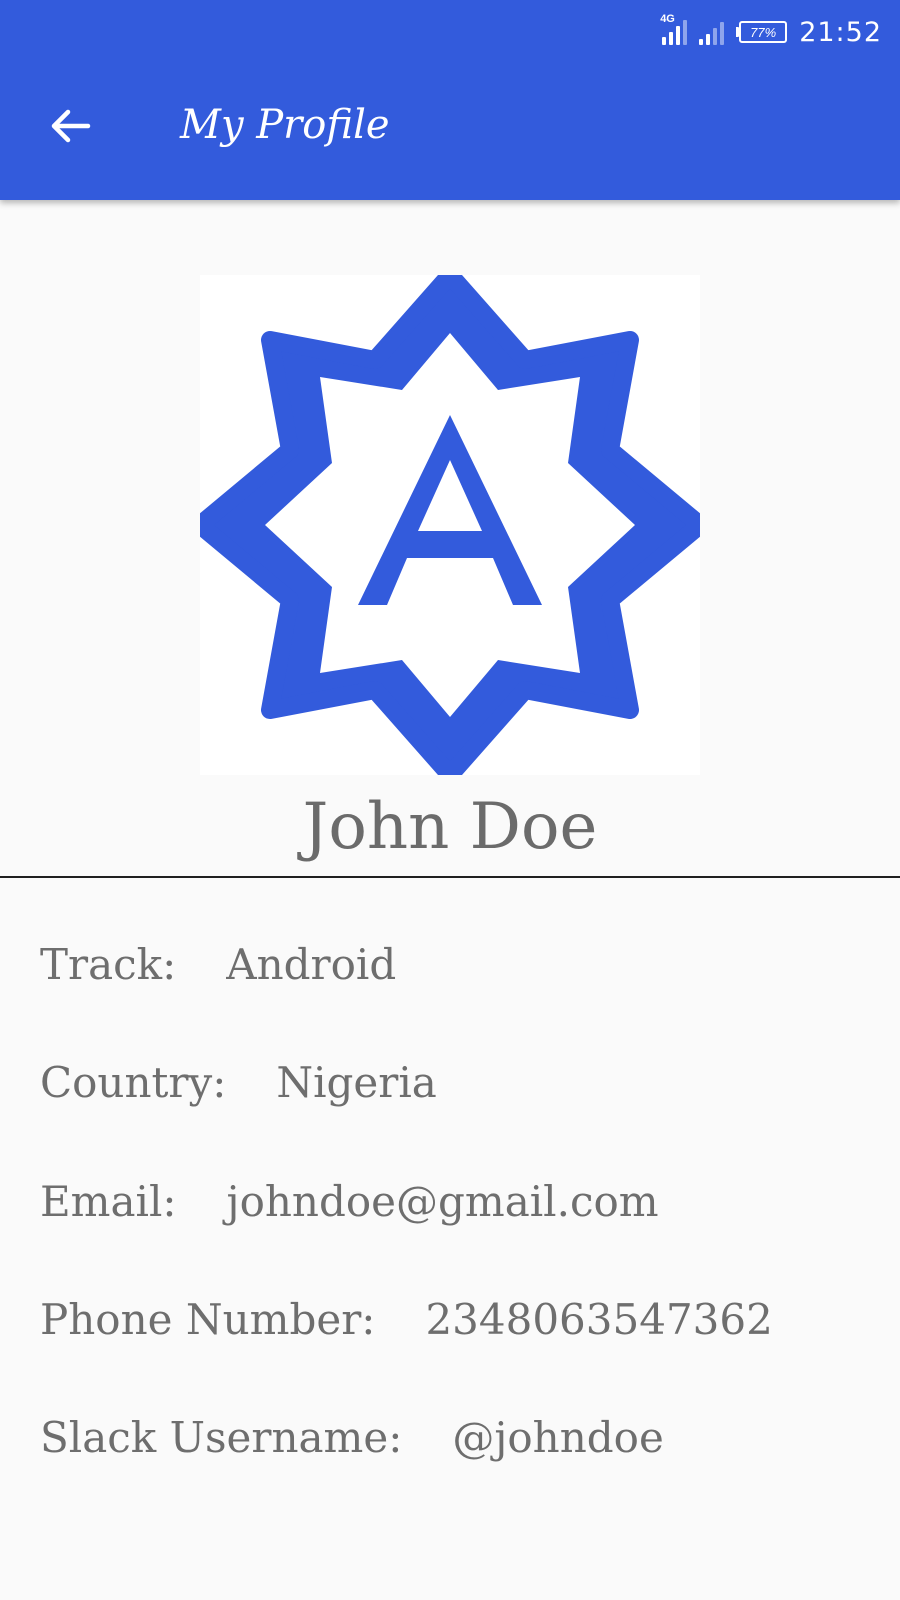  I want to click on track-value: Android, so click(311, 964).